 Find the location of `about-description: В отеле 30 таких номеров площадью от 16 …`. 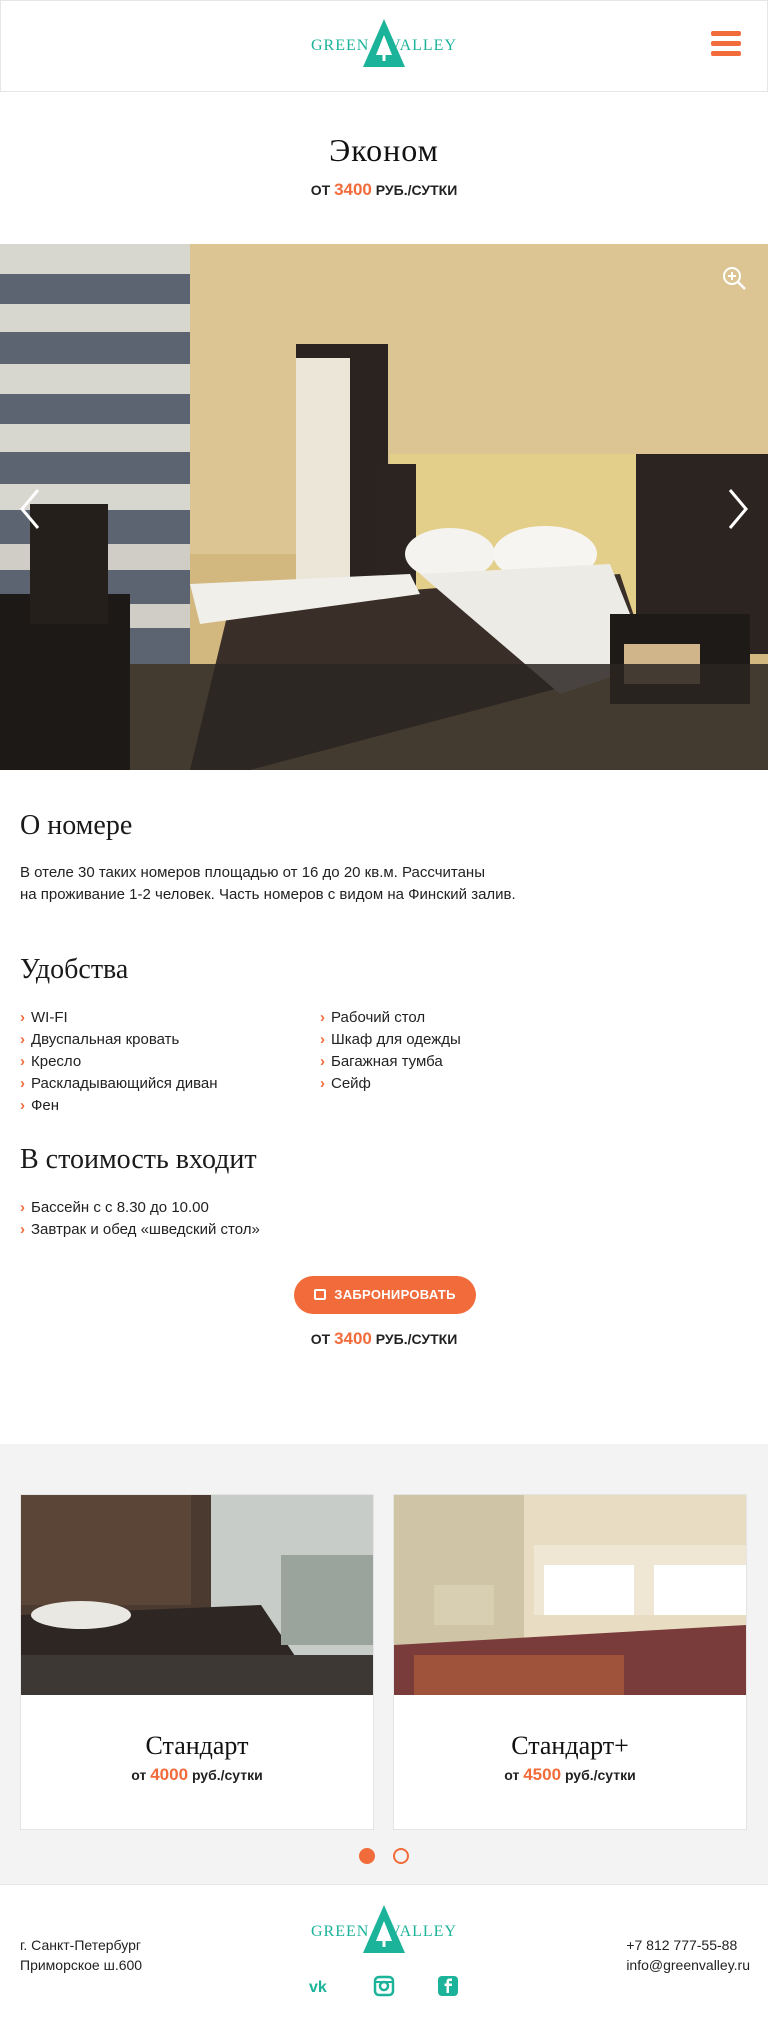

about-description: В отеле 30 таких номеров площадью от 16 … is located at coordinates (370, 884).